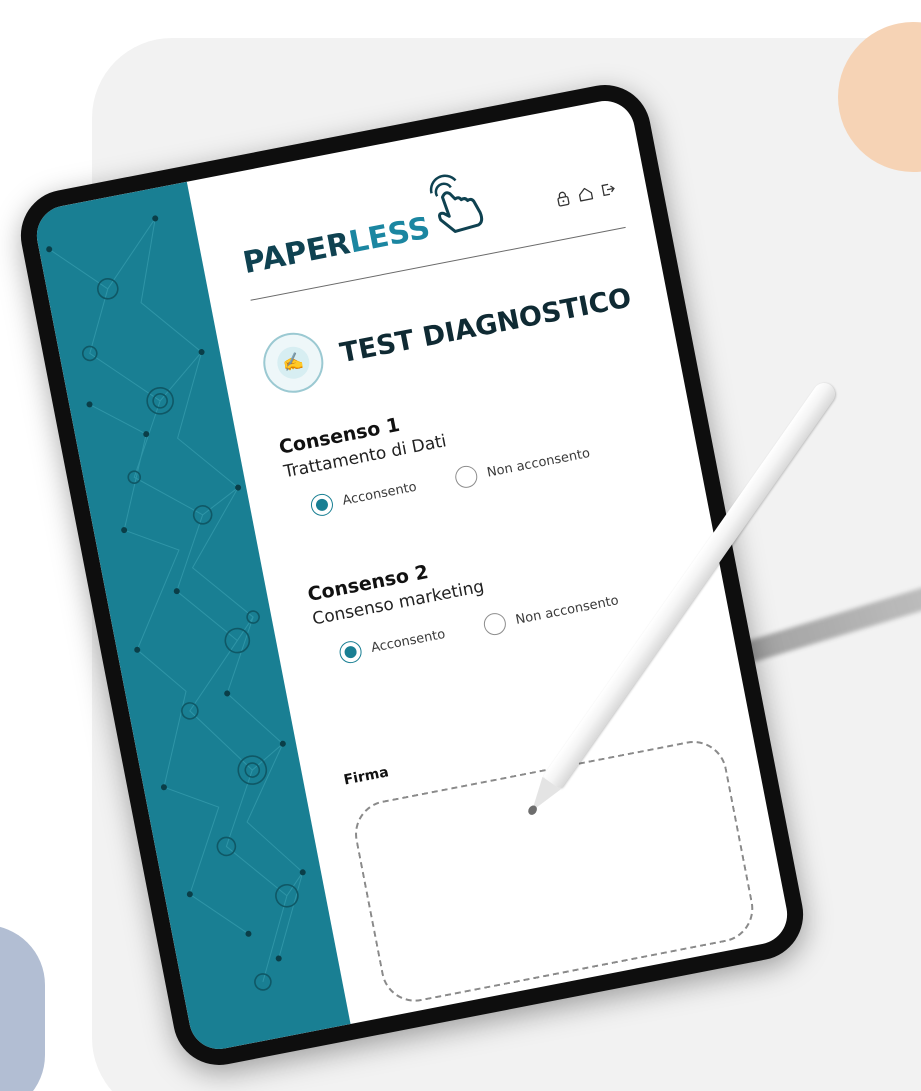  What do you see at coordinates (366, 776) in the screenshot?
I see `signature-label: Firma` at bounding box center [366, 776].